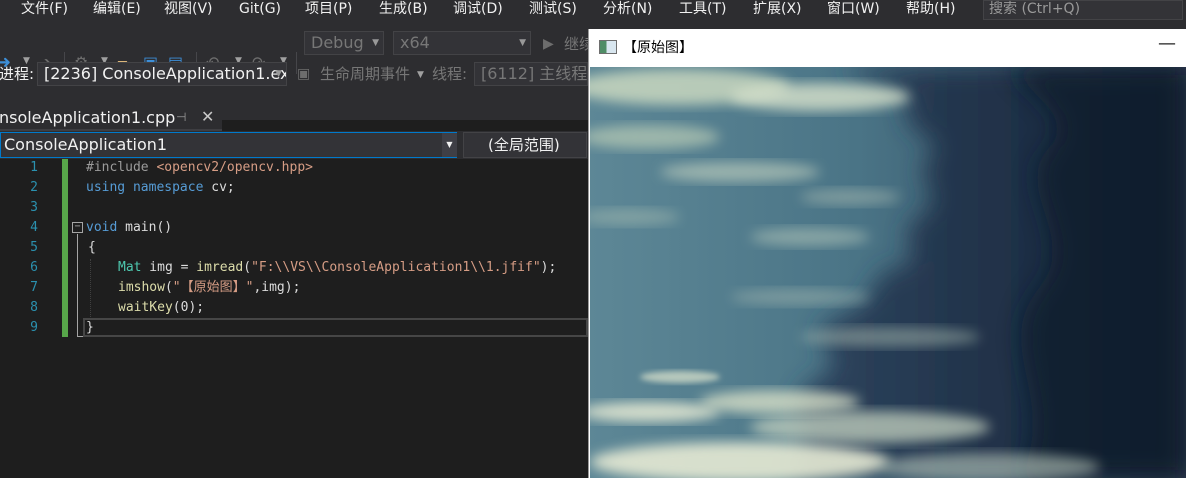 This screenshot has width=1186, height=478. What do you see at coordinates (478, 10) in the screenshot?
I see `menu-debug: 调试(D)` at bounding box center [478, 10].